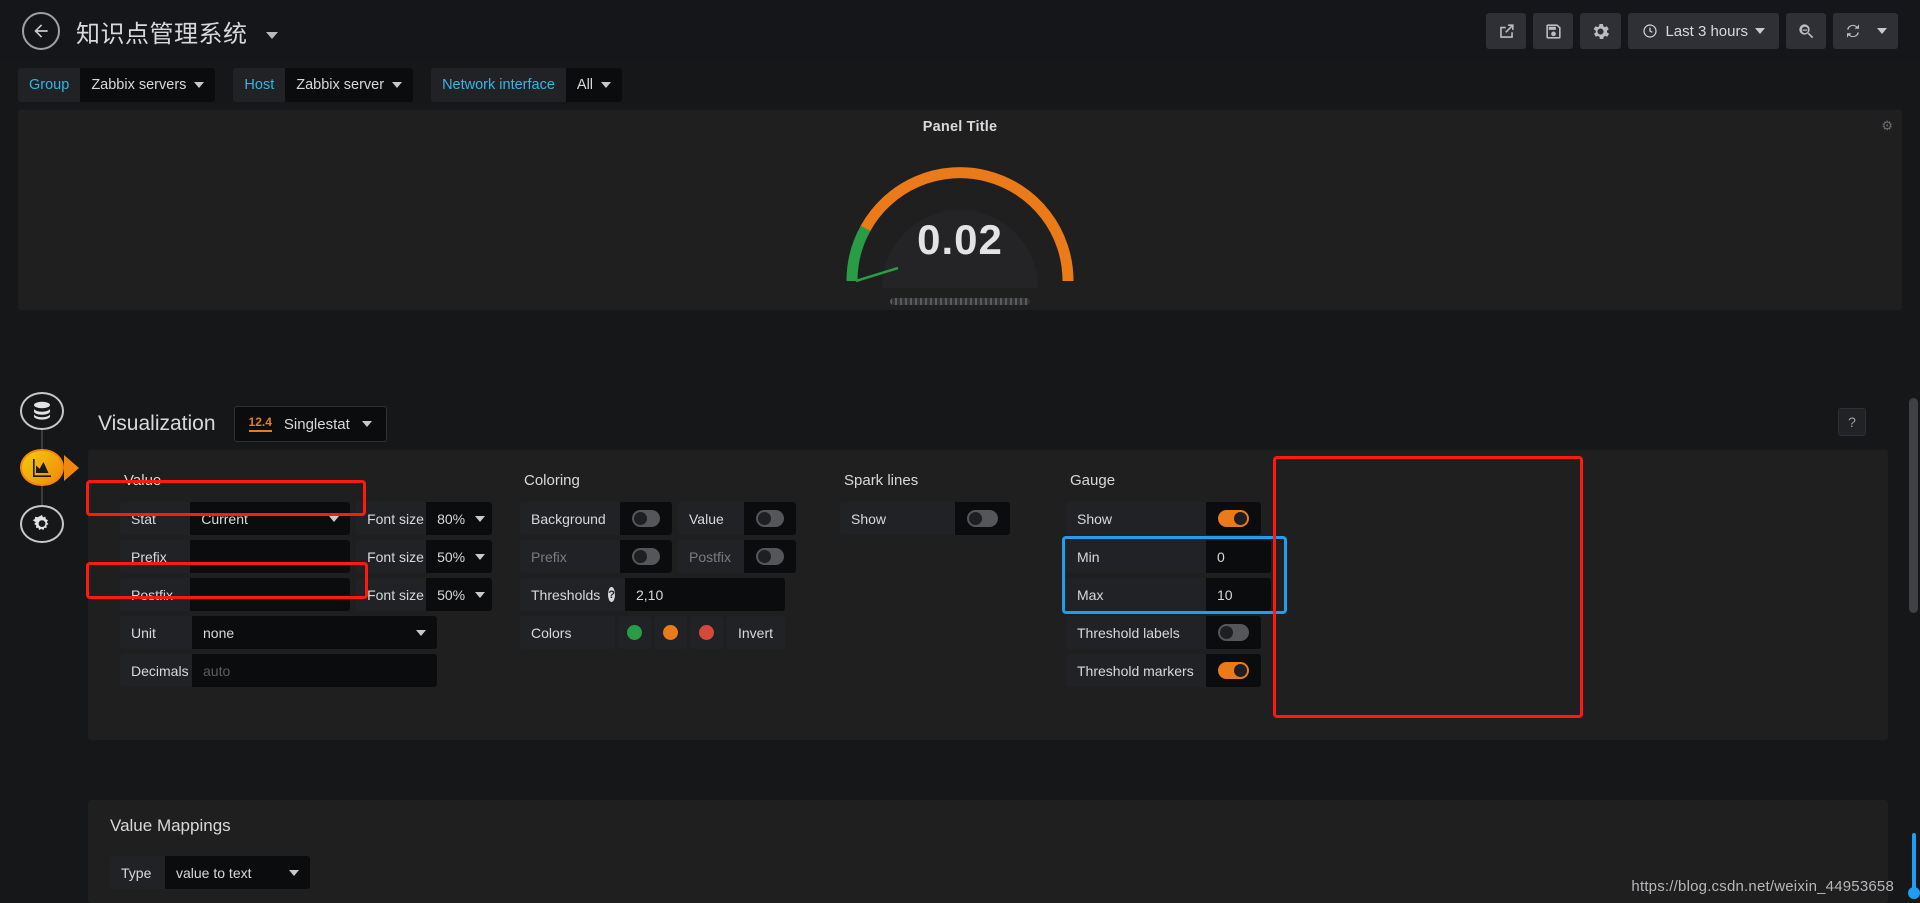 Image resolution: width=1920 pixels, height=903 pixels. Describe the element at coordinates (756, 632) in the screenshot. I see `invert-colors-button: Invert` at that location.